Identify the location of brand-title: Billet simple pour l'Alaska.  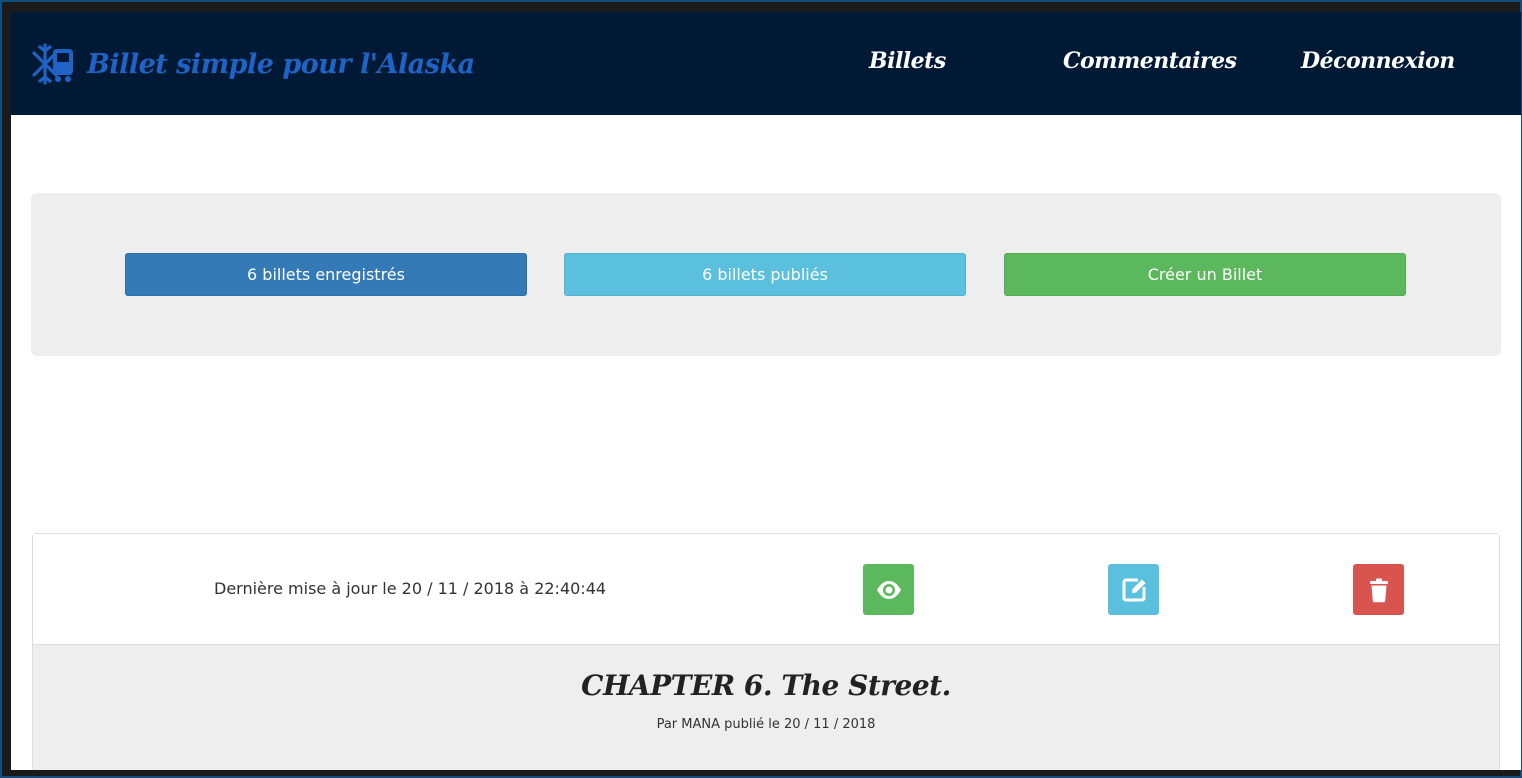
(281, 64).